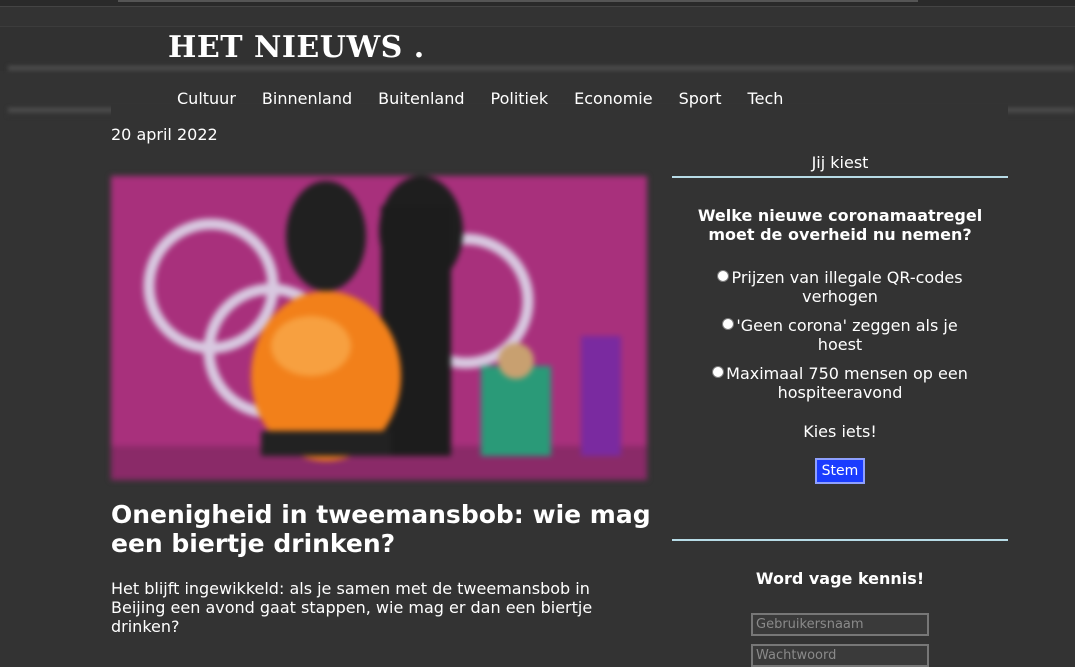  I want to click on nav-item-economie: Economie, so click(613, 98).